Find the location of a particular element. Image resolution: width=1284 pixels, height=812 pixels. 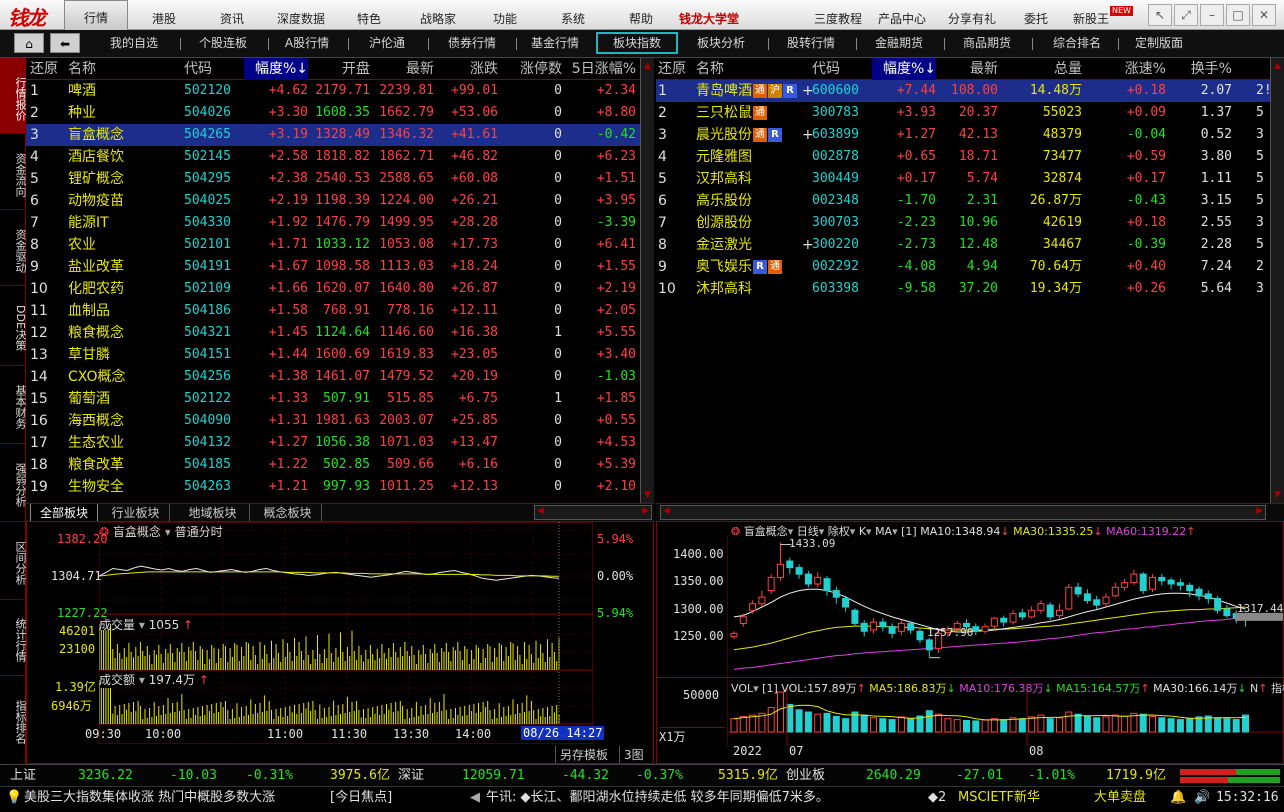

stock-name: 金运激光 is located at coordinates (724, 245).